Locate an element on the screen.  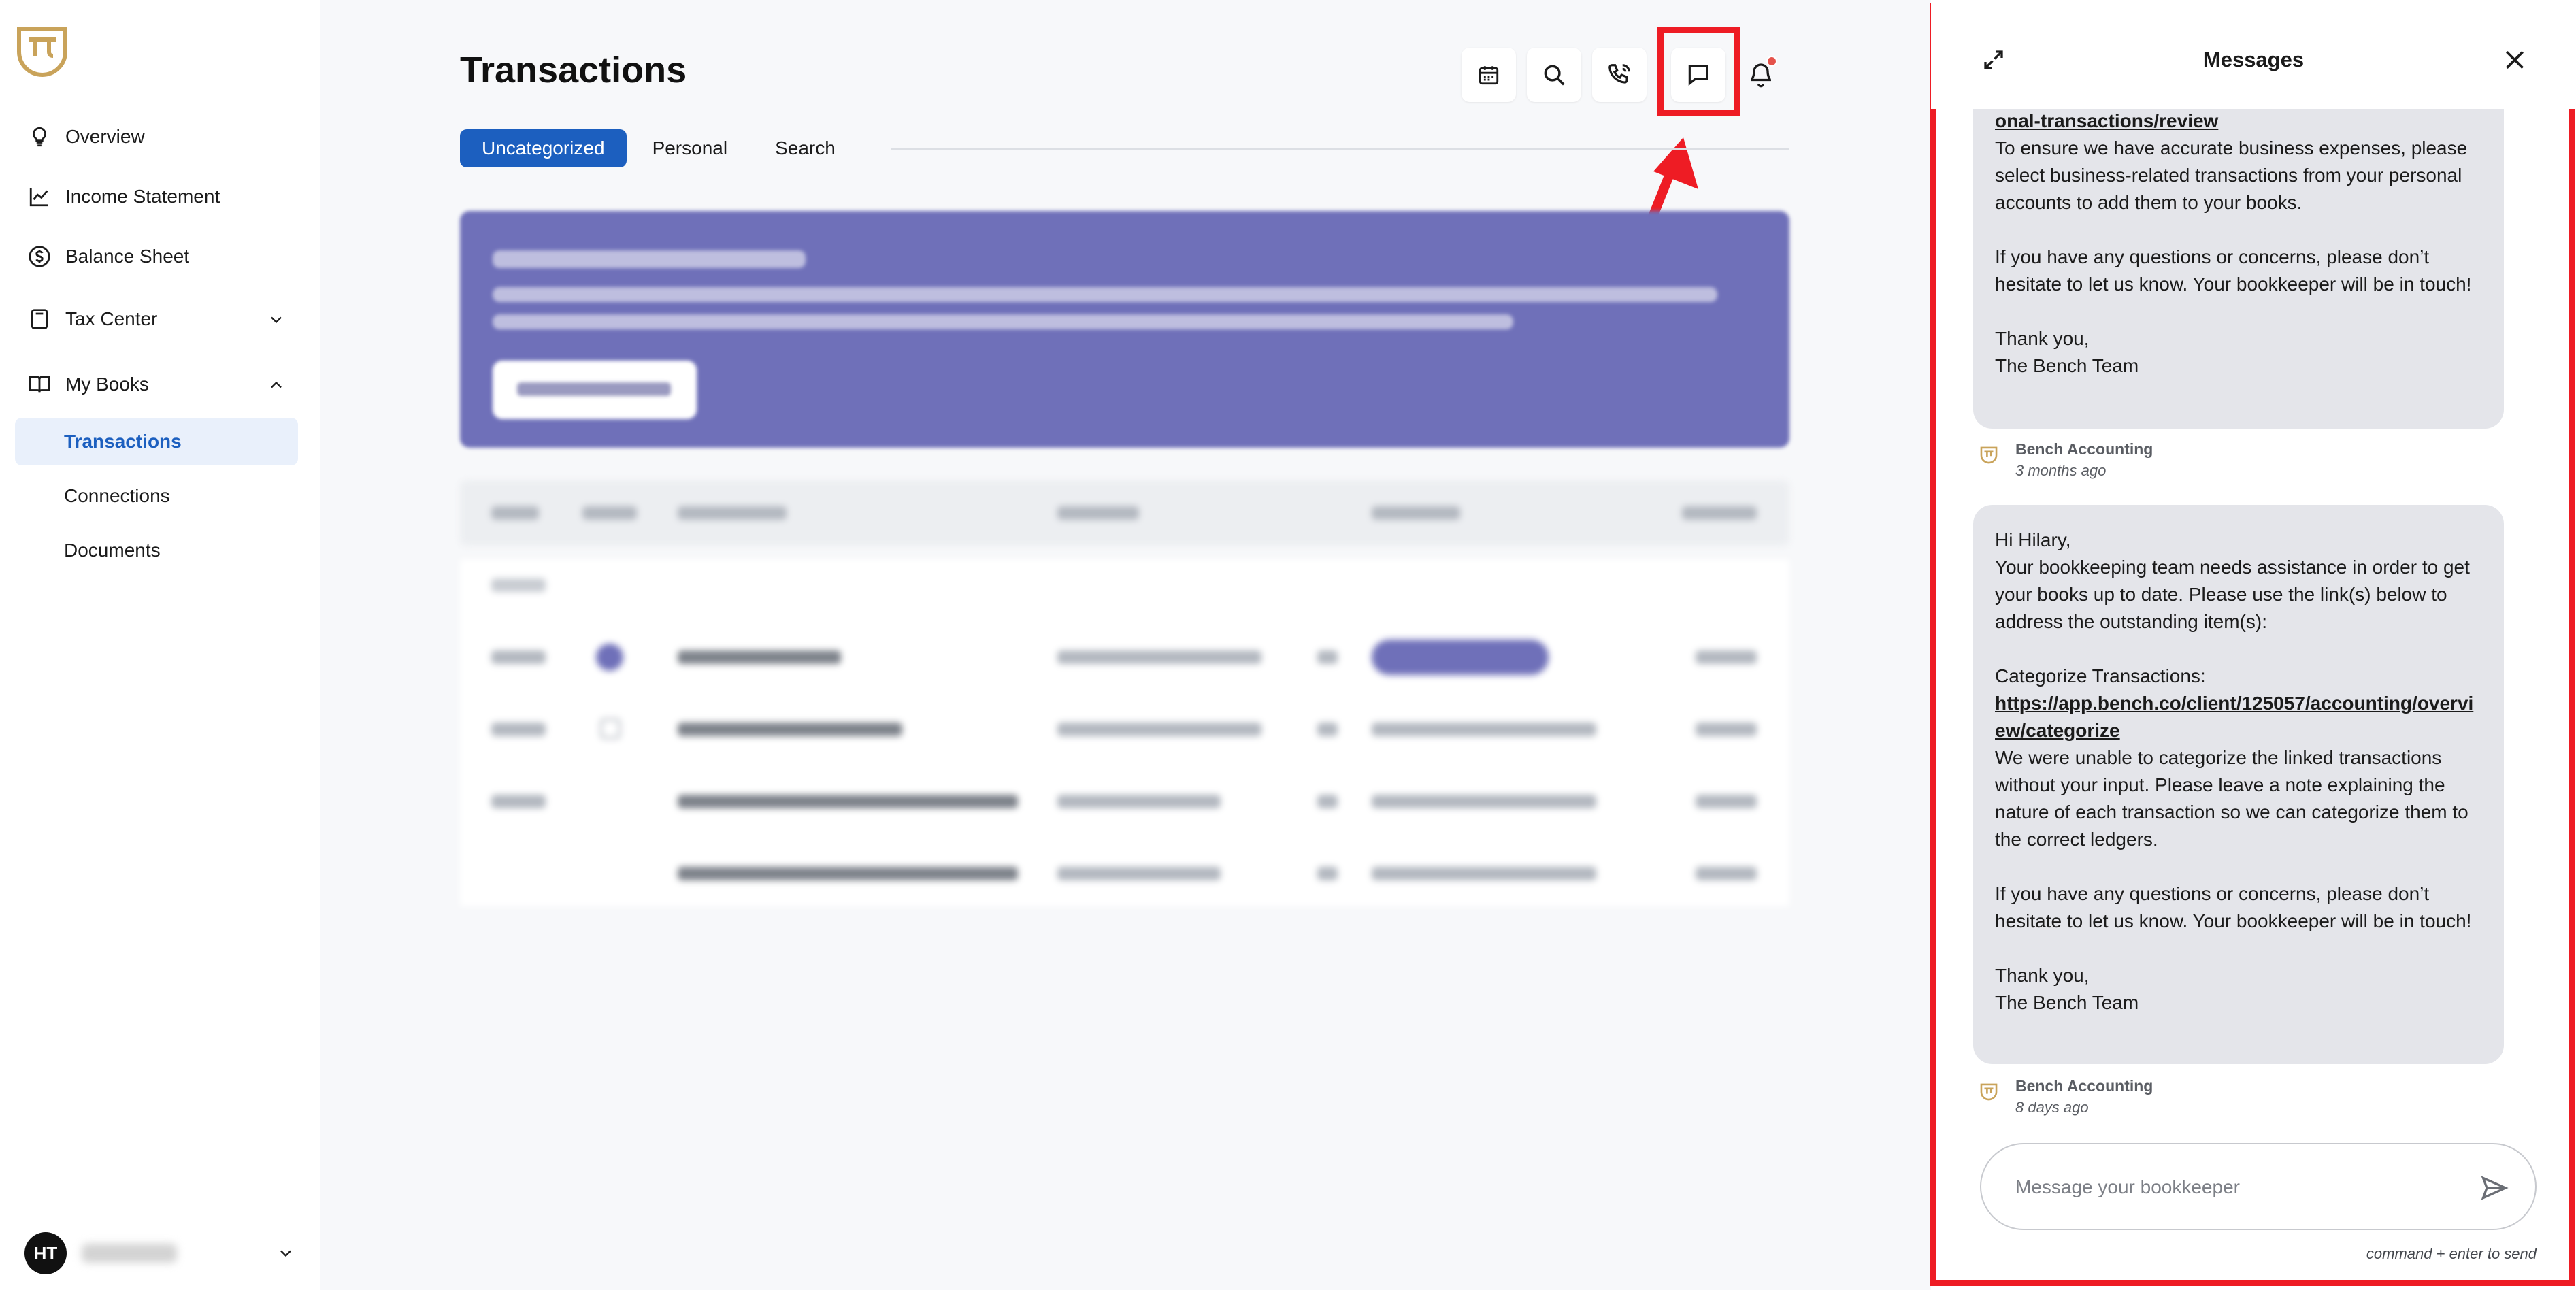
table-body is located at coordinates (1125, 732).